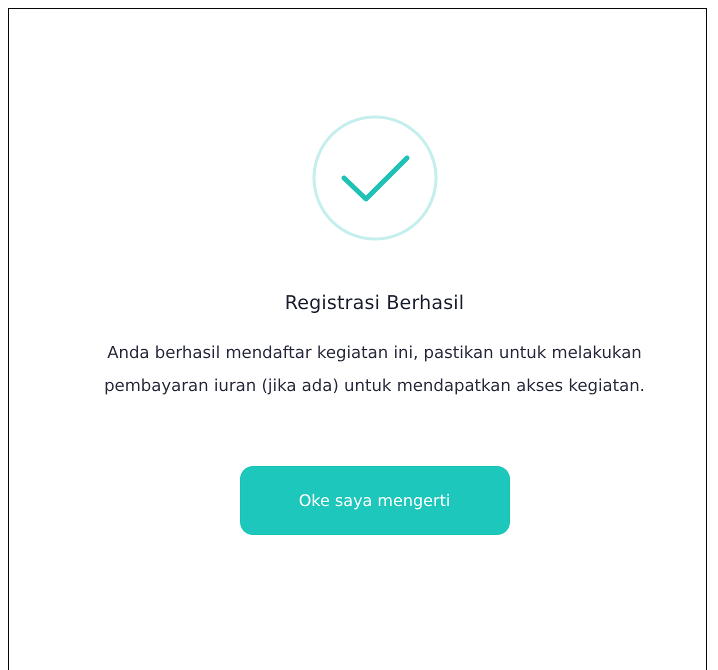  Describe the element at coordinates (374, 303) in the screenshot. I see `dialog-title: Registrasi Berhasil` at that location.